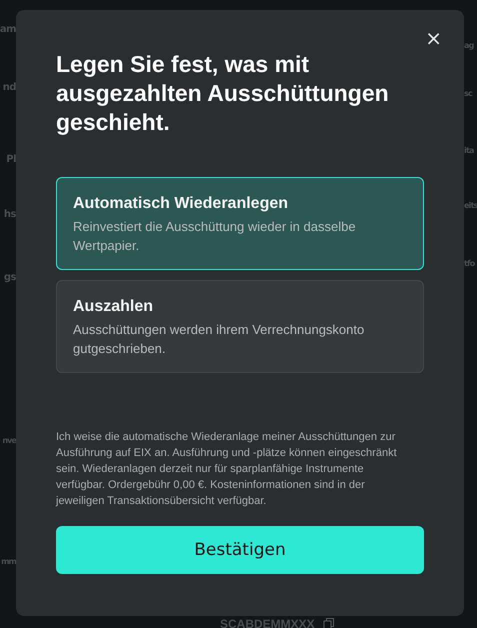 This screenshot has width=477, height=628. I want to click on option-card: Auszahlen Ausschüttungen werden ihrem Verrechnungskonto gutgeschrieben., so click(240, 326).